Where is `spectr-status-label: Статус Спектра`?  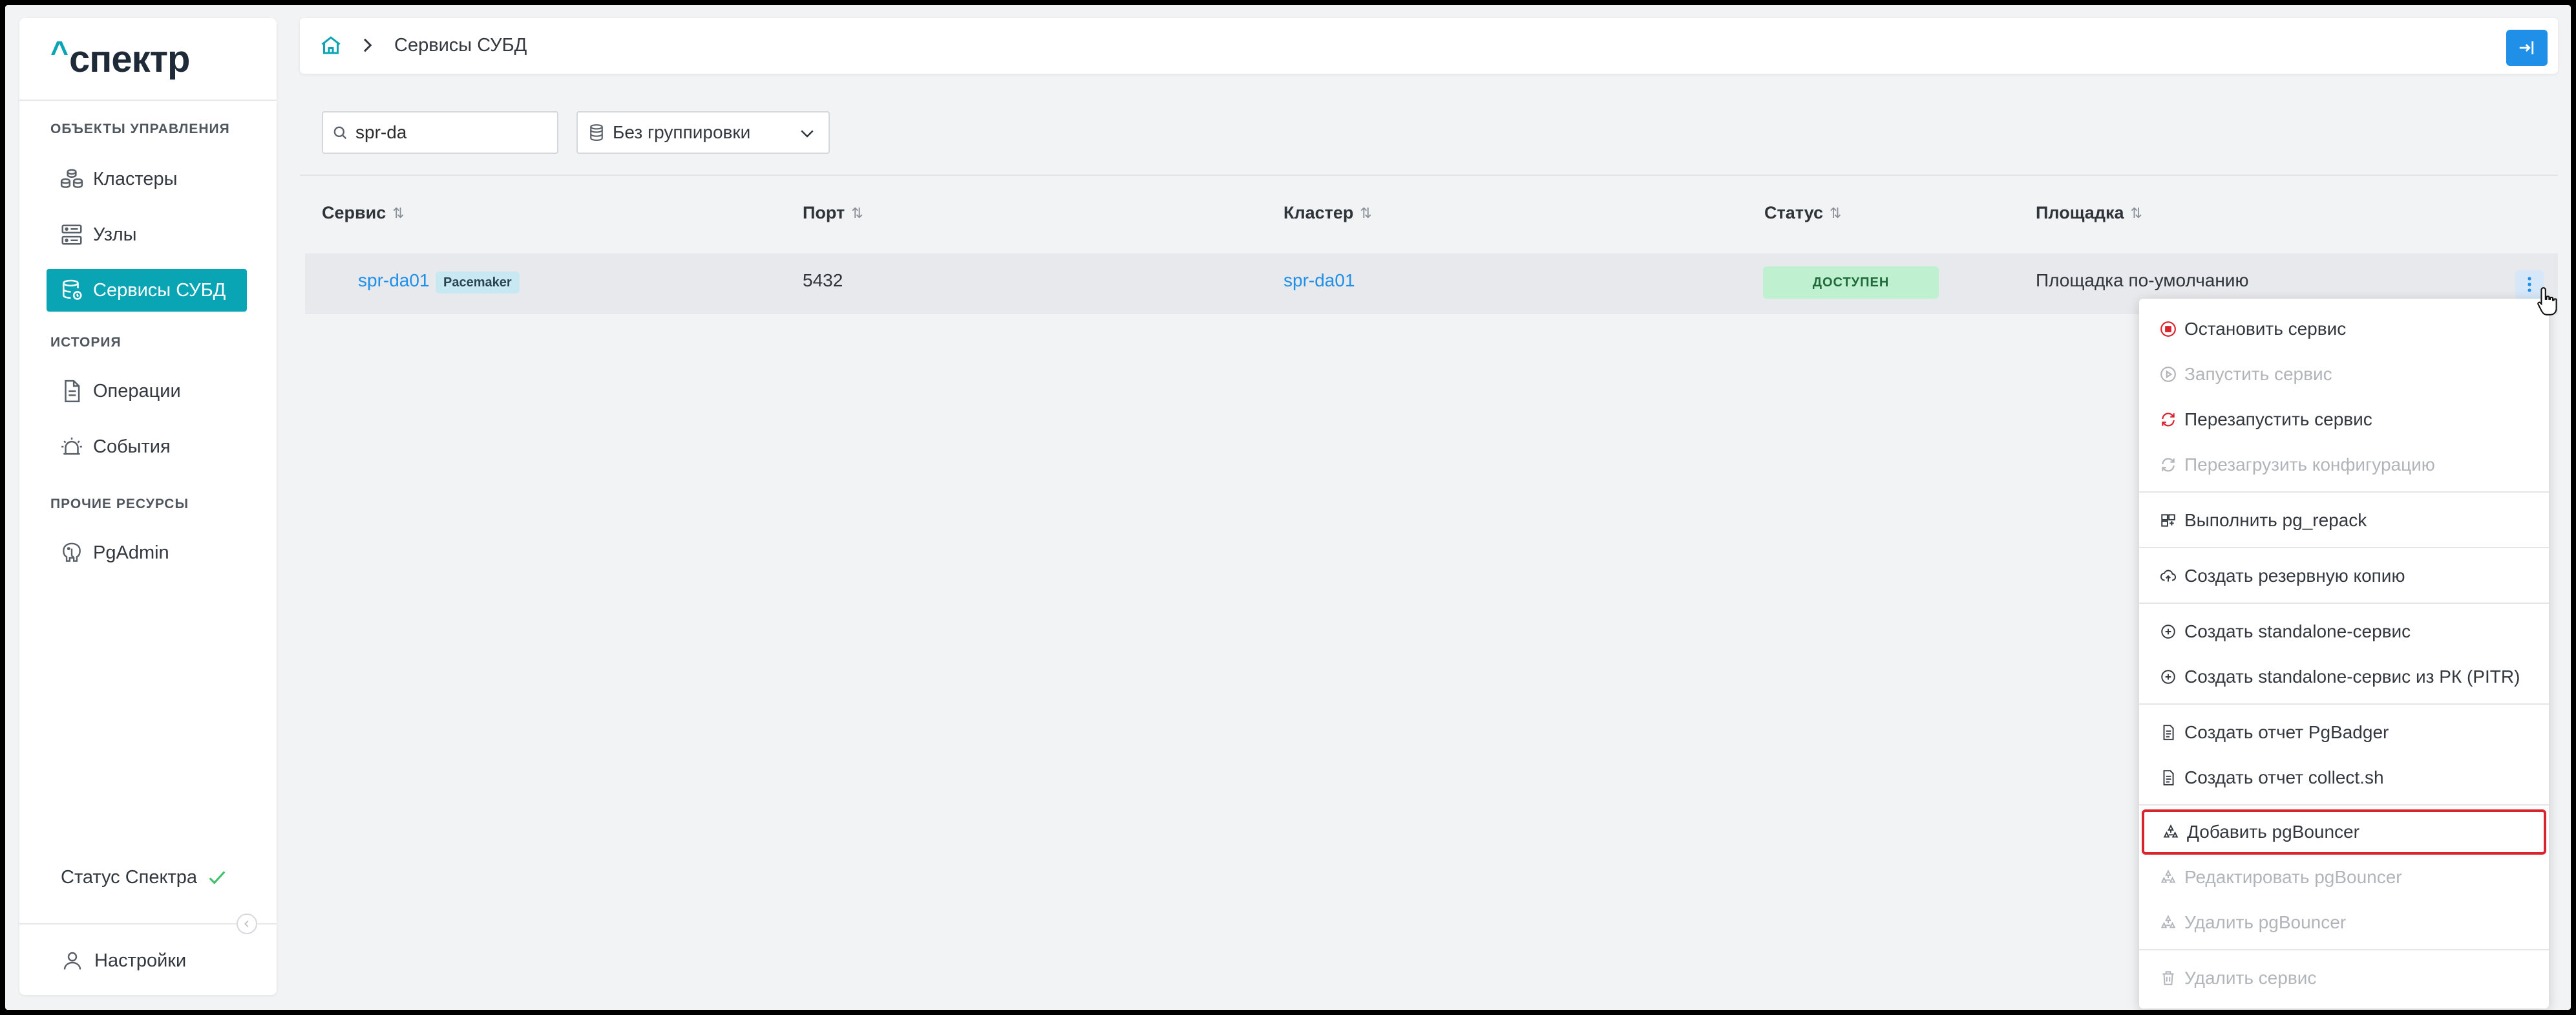
spectr-status-label: Статус Спектра is located at coordinates (129, 877).